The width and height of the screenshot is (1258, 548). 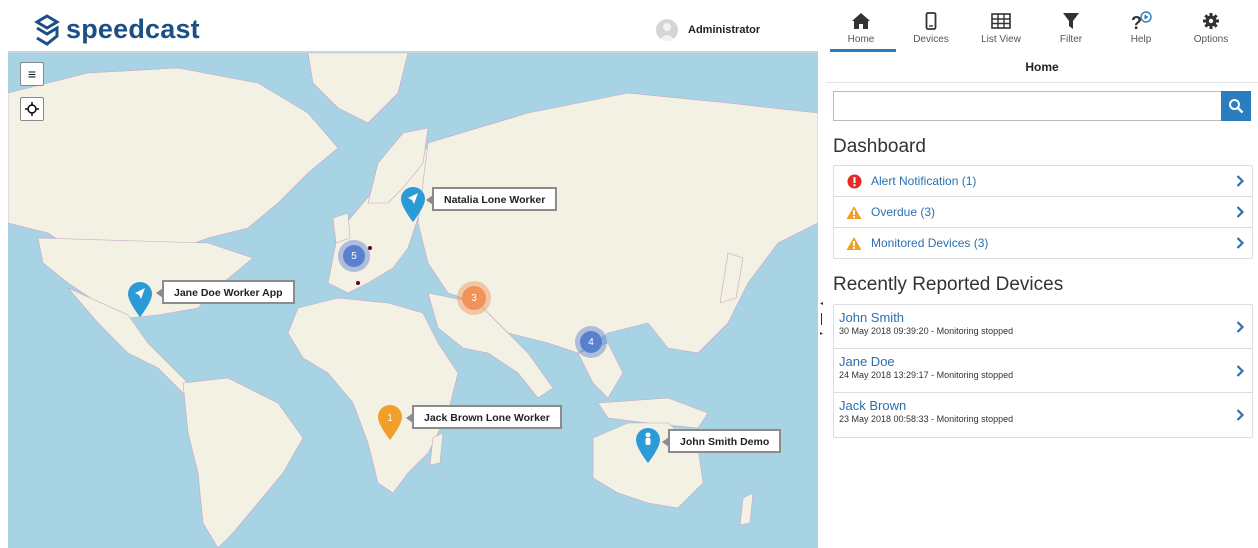 What do you see at coordinates (948, 284) in the screenshot?
I see `recent-devices-heading: Recently Reported Devices` at bounding box center [948, 284].